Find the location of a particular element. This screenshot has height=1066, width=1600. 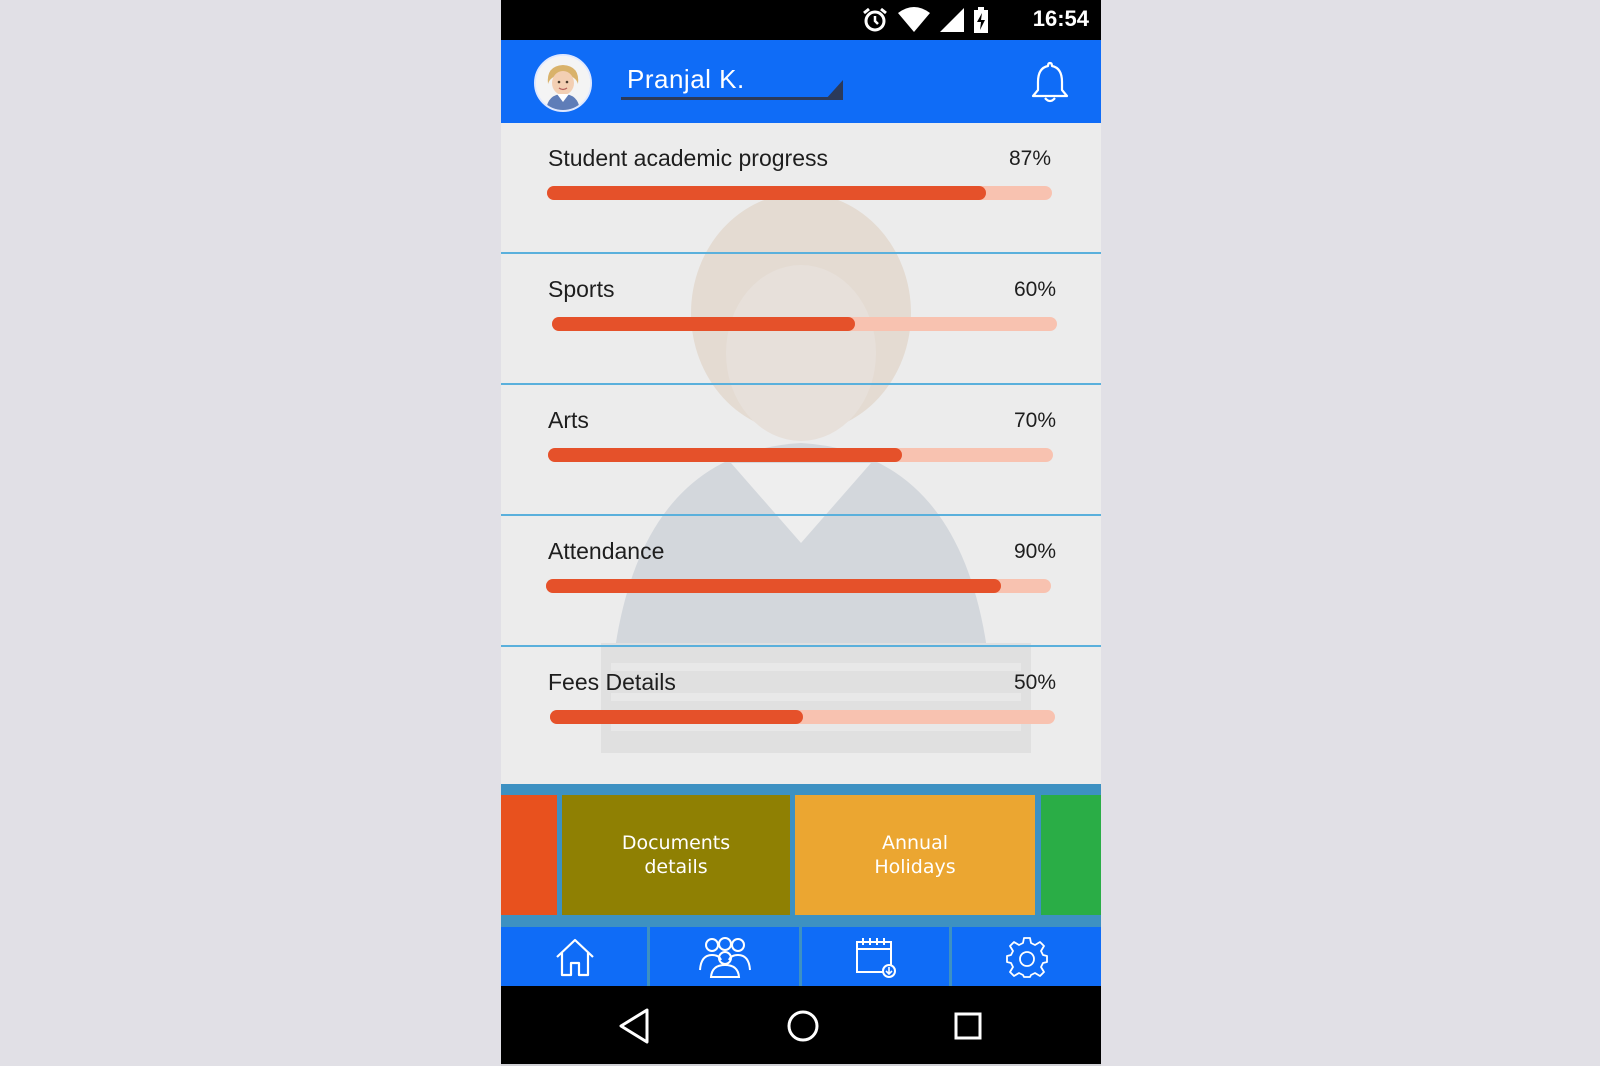

metric-label: Student academic progress is located at coordinates (688, 158).